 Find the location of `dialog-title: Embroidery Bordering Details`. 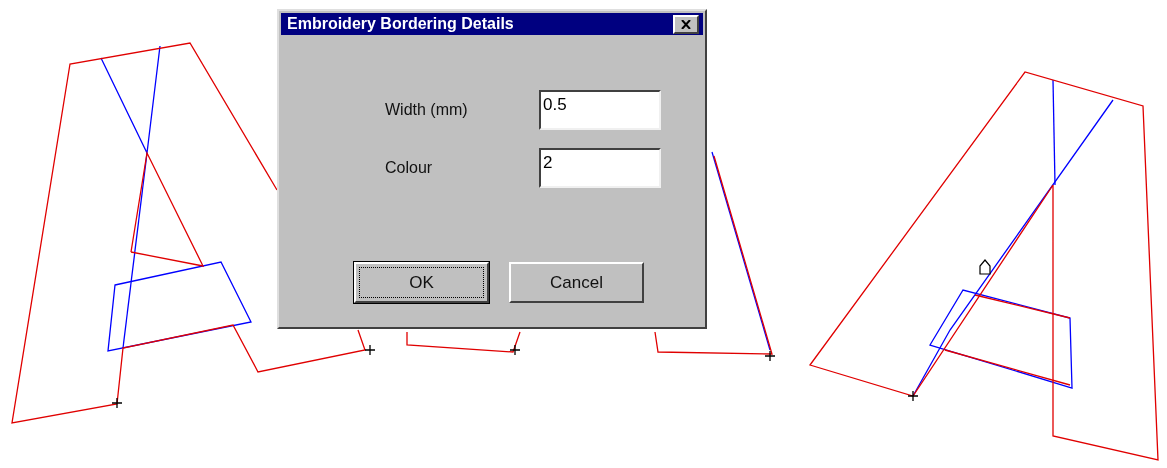

dialog-title: Embroidery Bordering Details is located at coordinates (400, 24).